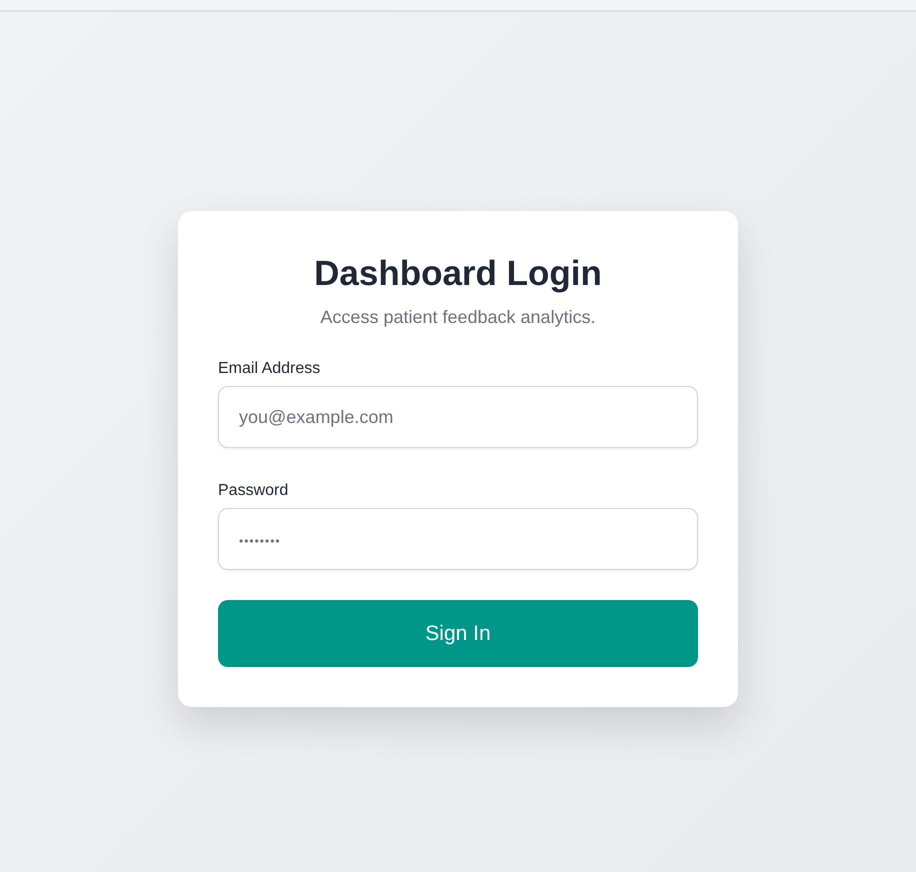 This screenshot has width=916, height=872. What do you see at coordinates (458, 539) in the screenshot?
I see `password-field: ••••••••` at bounding box center [458, 539].